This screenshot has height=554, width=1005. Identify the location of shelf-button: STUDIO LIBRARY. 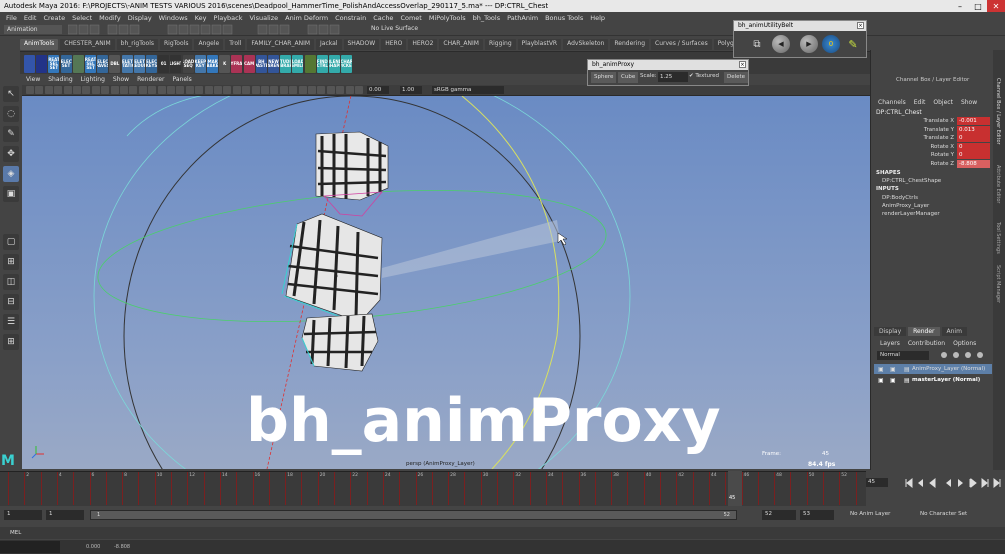
(286, 64).